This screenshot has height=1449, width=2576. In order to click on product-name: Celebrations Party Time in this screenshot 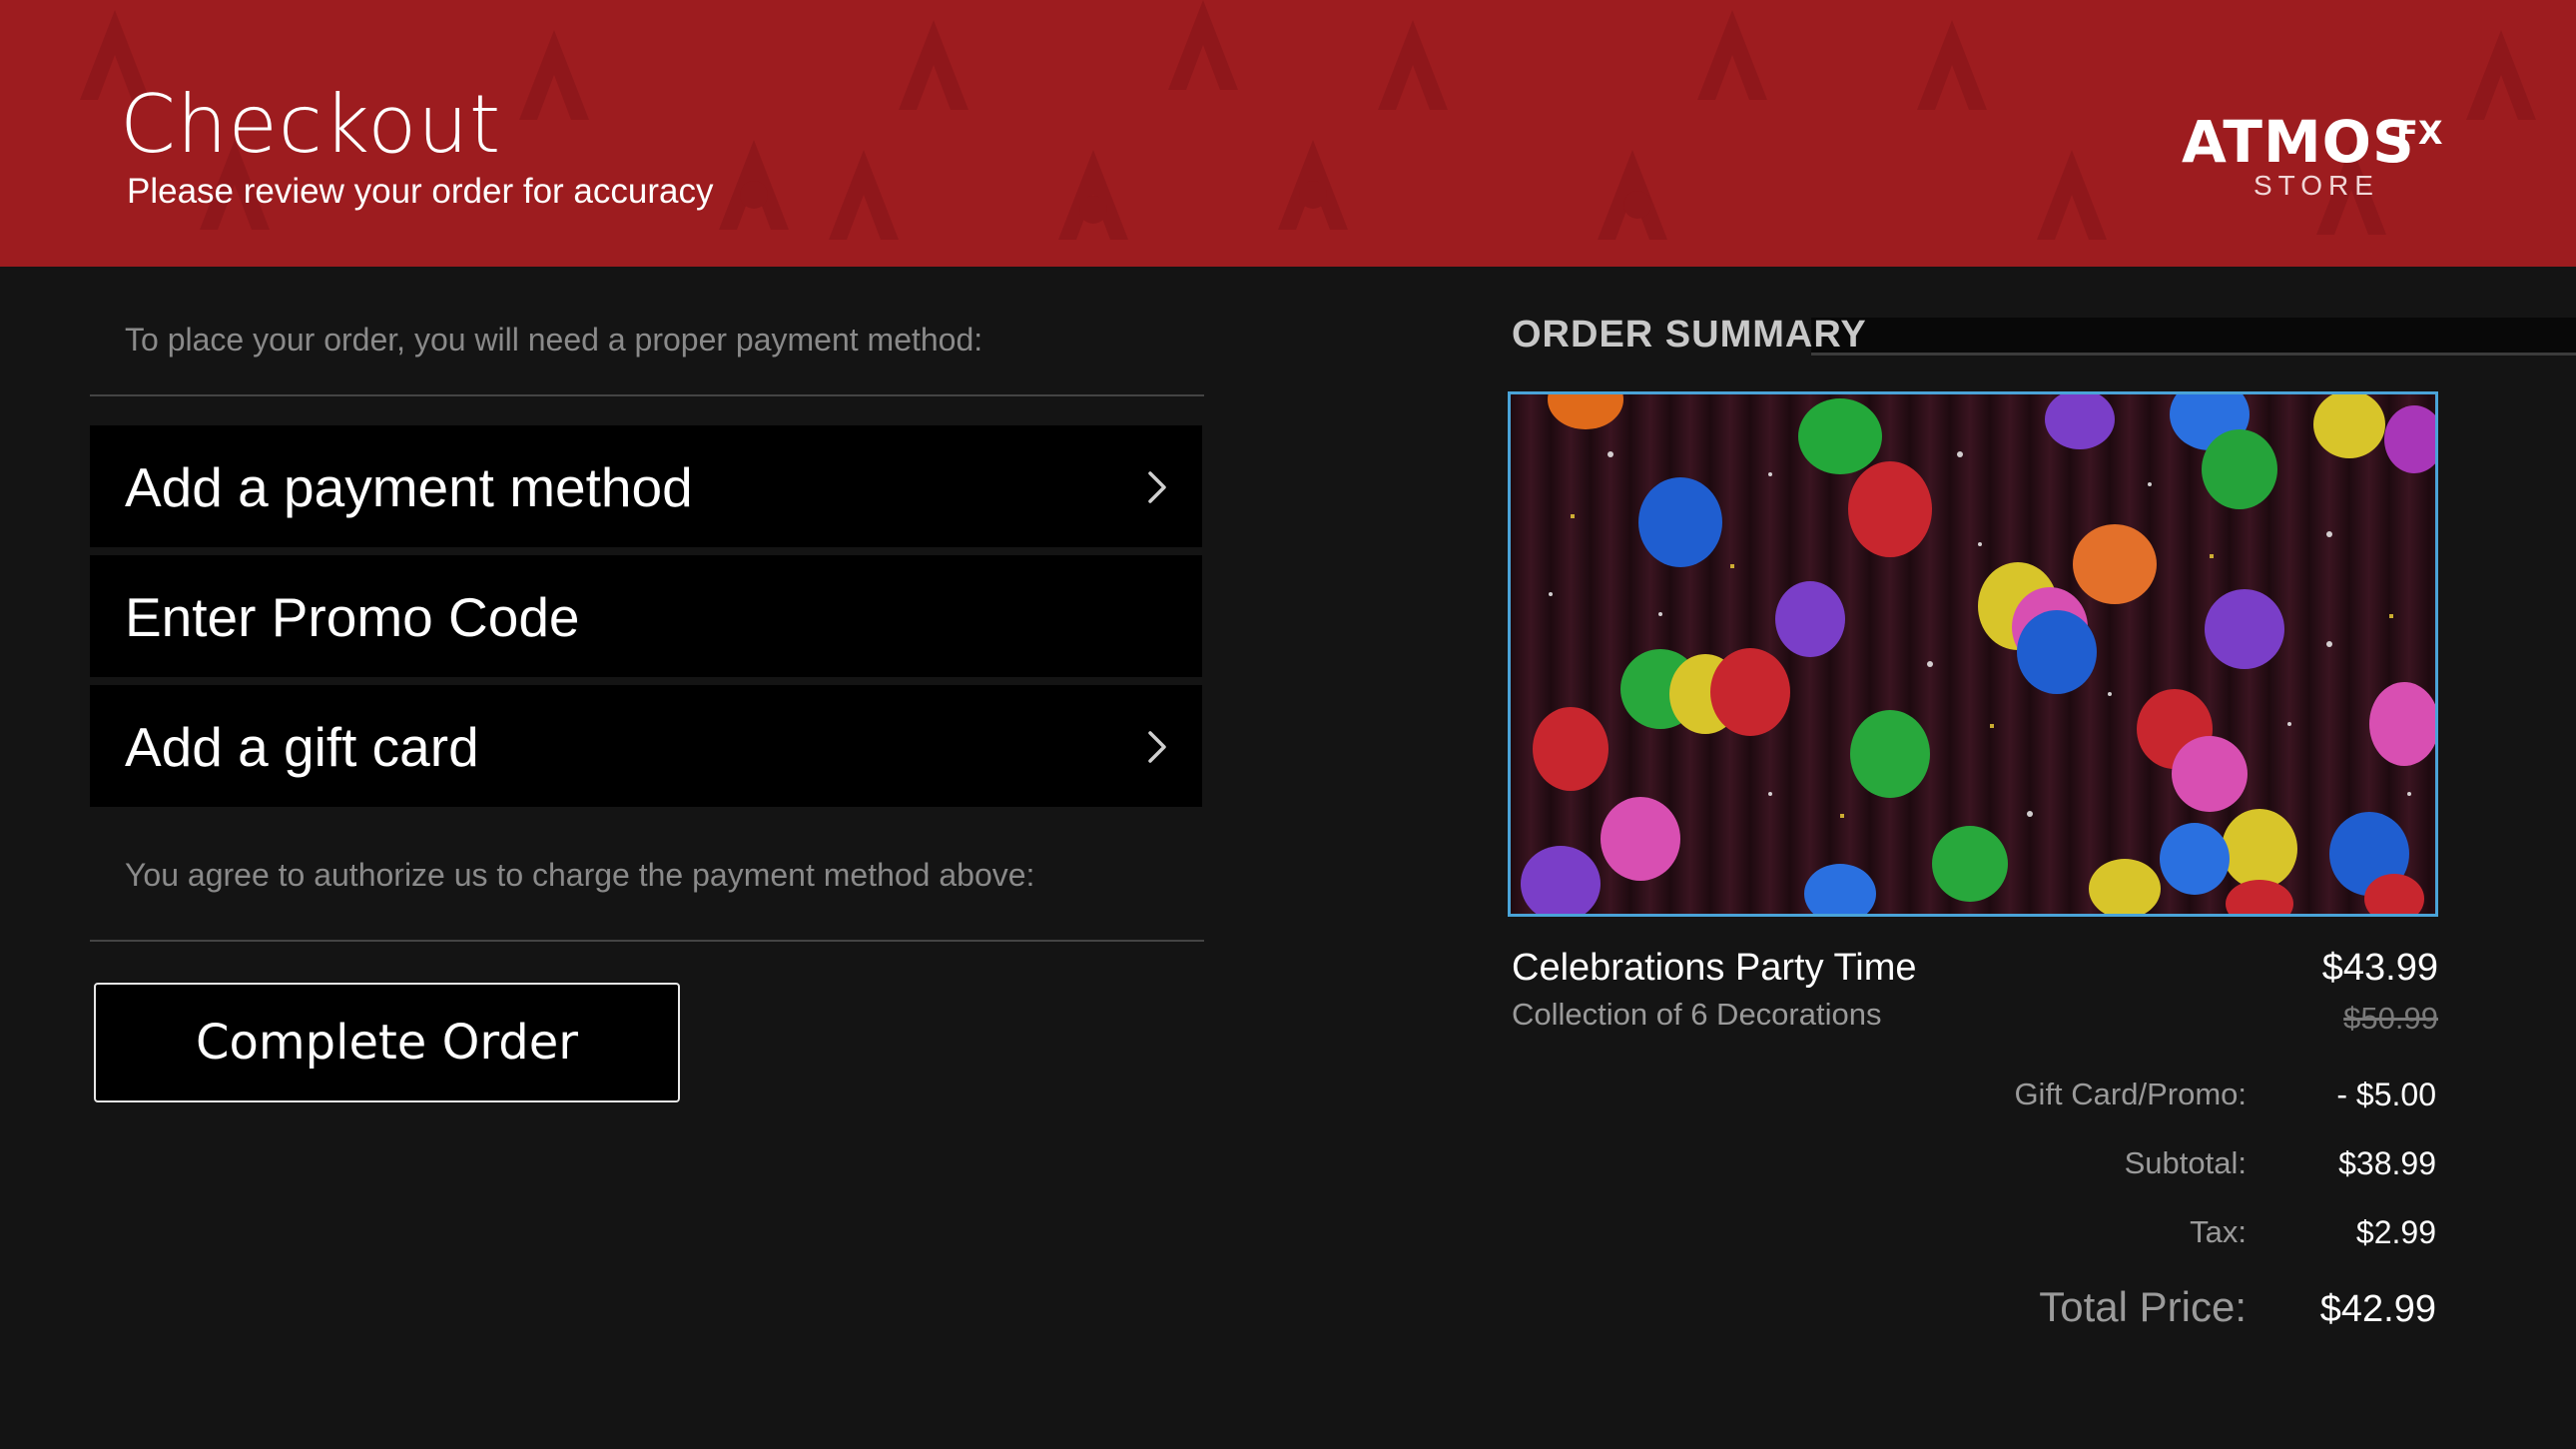, I will do `click(1714, 968)`.